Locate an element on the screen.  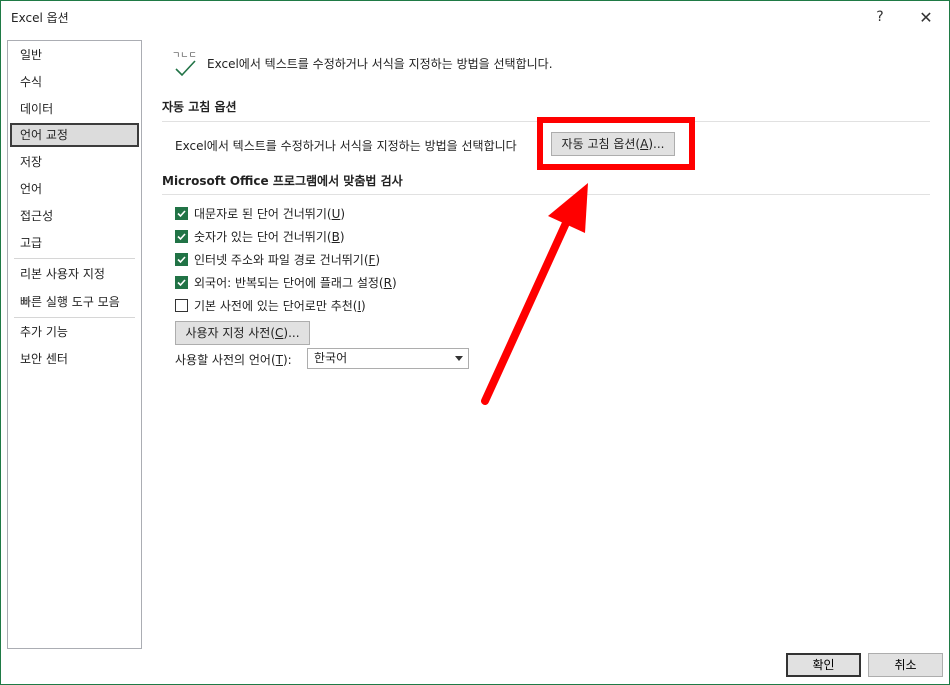
dropdown-arrow-icon is located at coordinates (459, 358).